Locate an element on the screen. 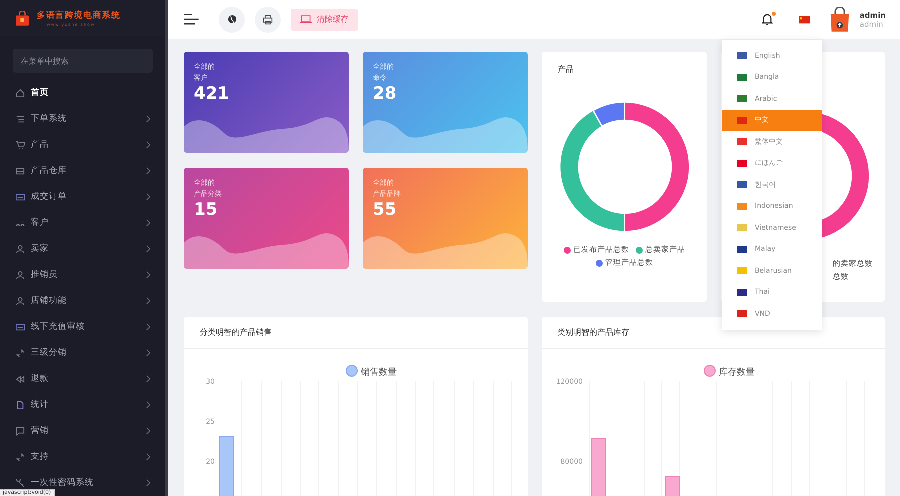  language-button is located at coordinates (232, 19).